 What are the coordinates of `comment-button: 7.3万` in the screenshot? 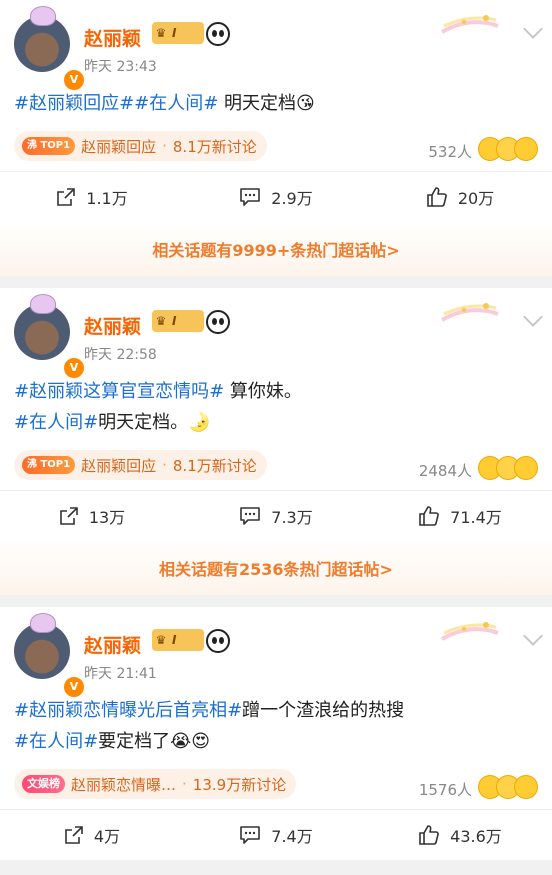 It's located at (276, 516).